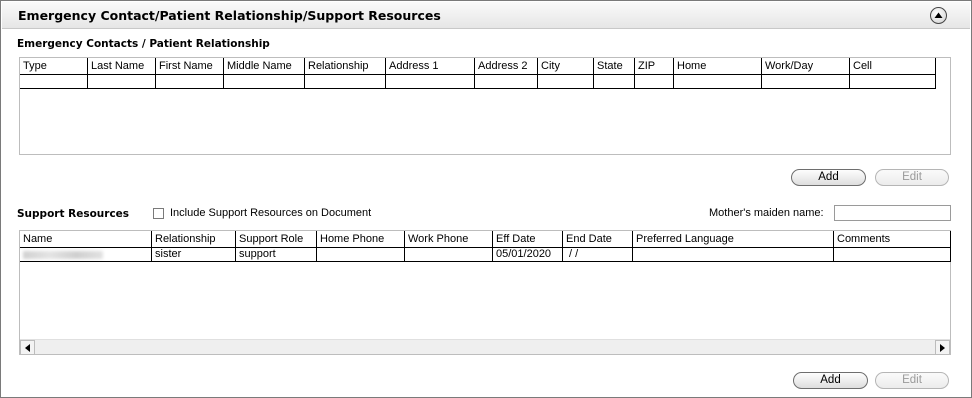  What do you see at coordinates (733, 239) in the screenshot?
I see `col-preferred-language: Preferred Language` at bounding box center [733, 239].